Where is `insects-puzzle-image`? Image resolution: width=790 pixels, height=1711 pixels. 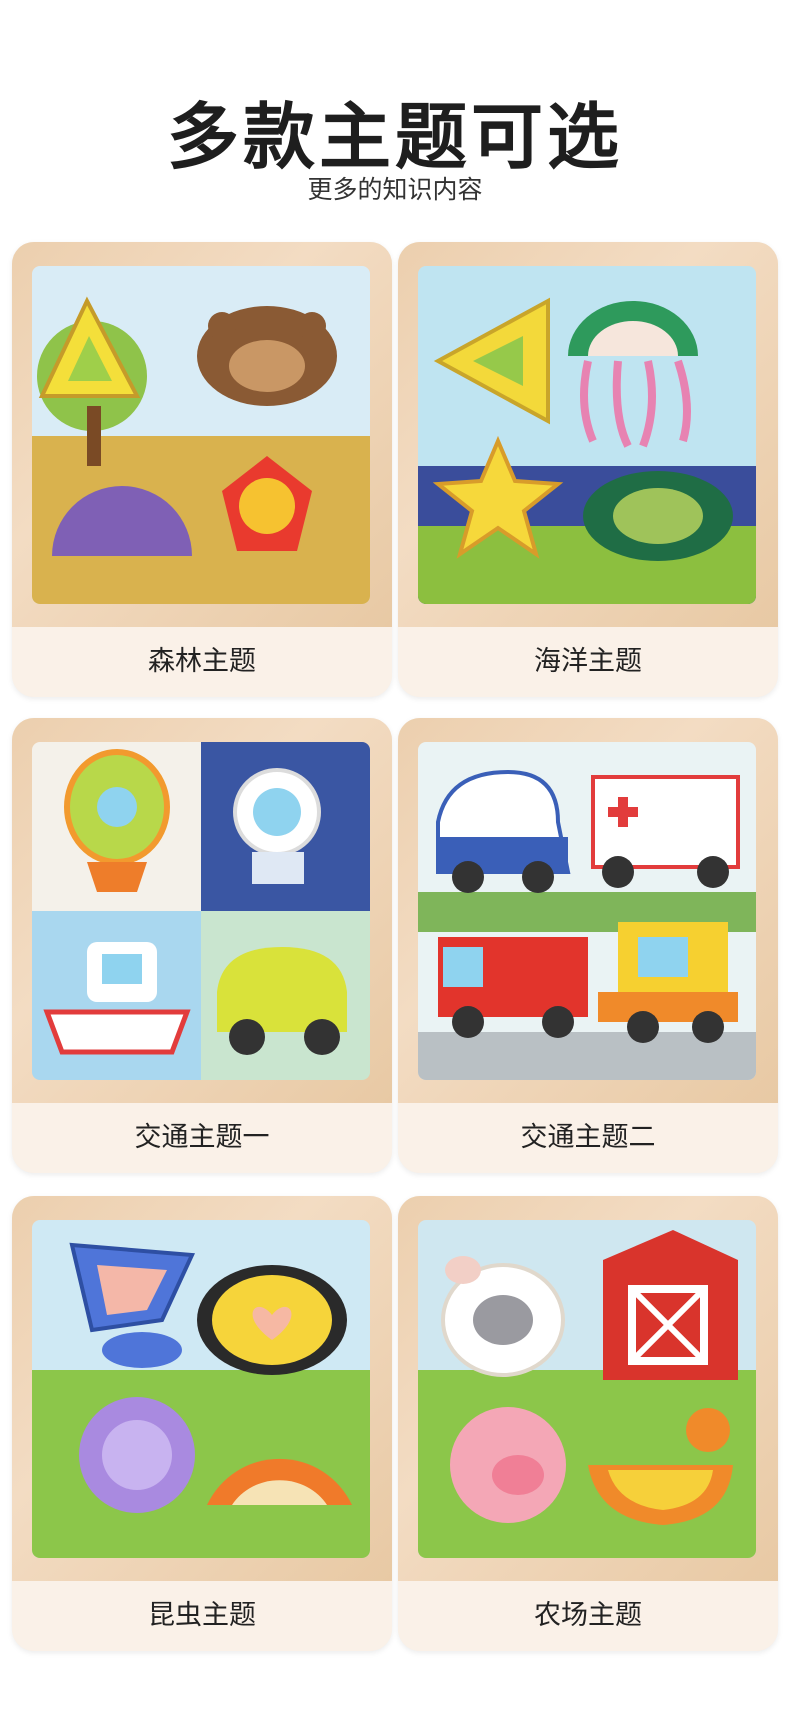 insects-puzzle-image is located at coordinates (201, 1389).